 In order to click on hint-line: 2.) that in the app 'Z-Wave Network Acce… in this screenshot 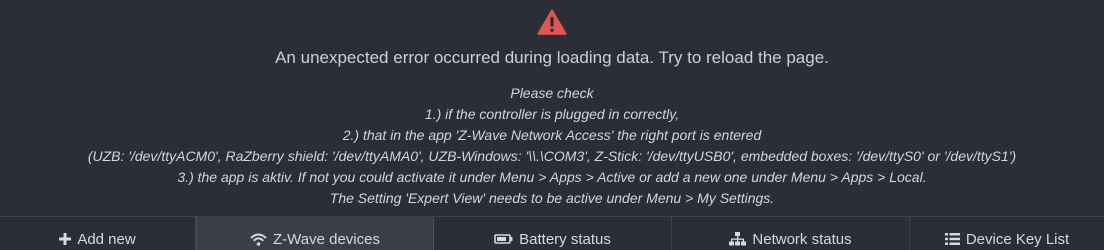, I will do `click(552, 135)`.